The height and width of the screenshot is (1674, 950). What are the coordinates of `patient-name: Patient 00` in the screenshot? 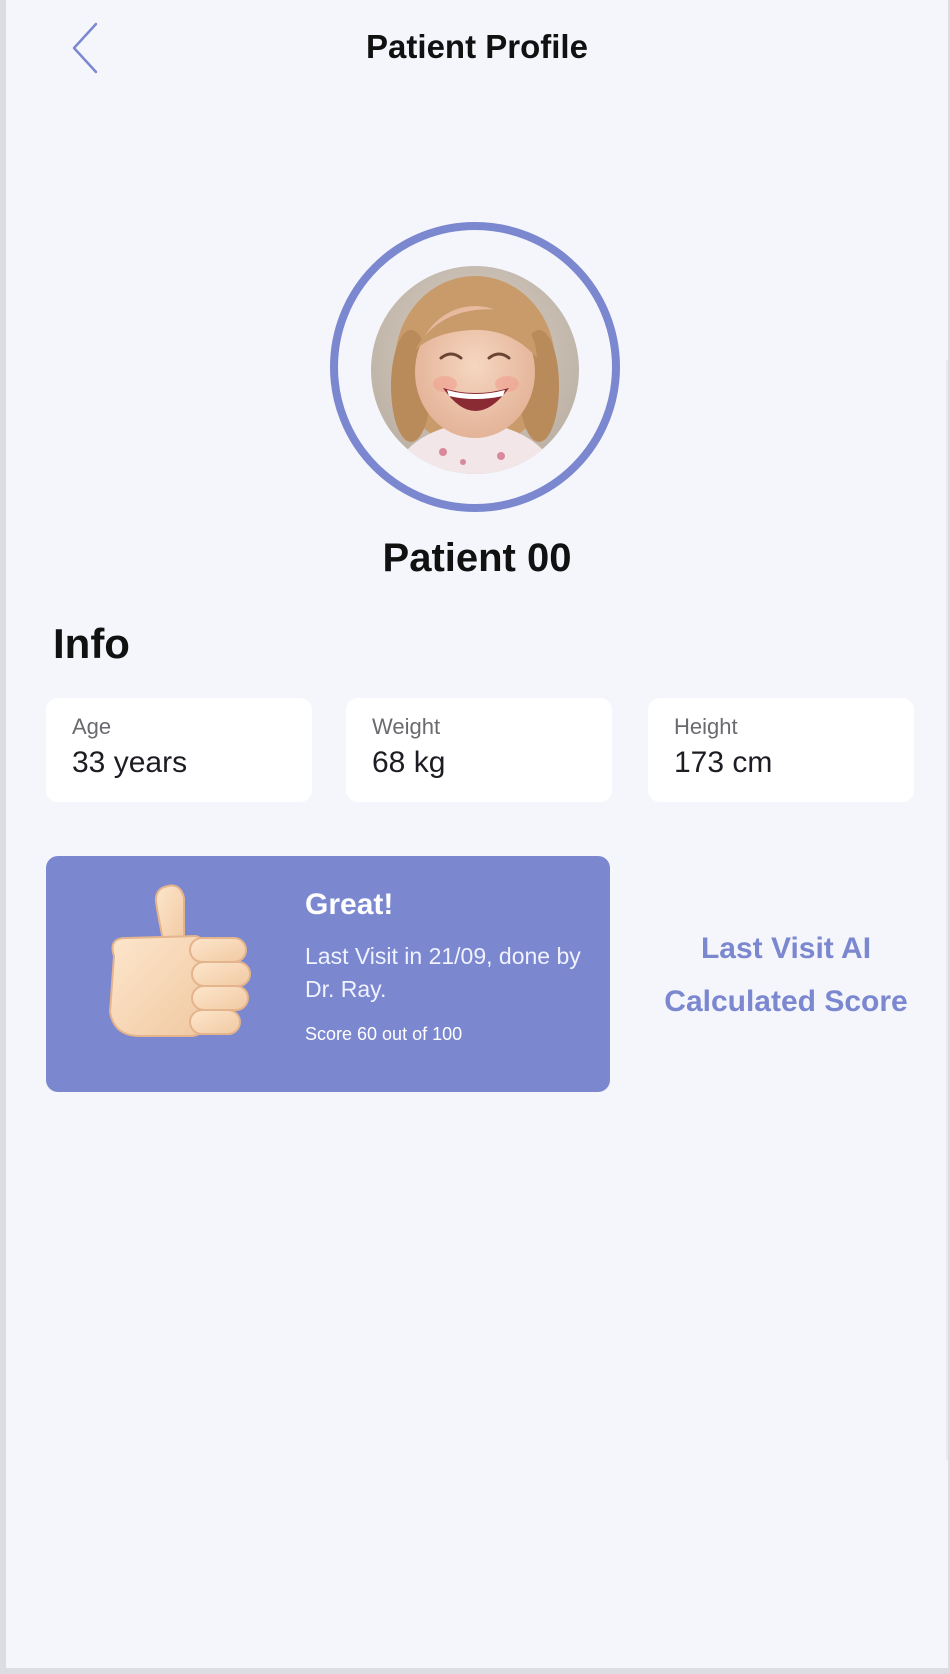 It's located at (477, 558).